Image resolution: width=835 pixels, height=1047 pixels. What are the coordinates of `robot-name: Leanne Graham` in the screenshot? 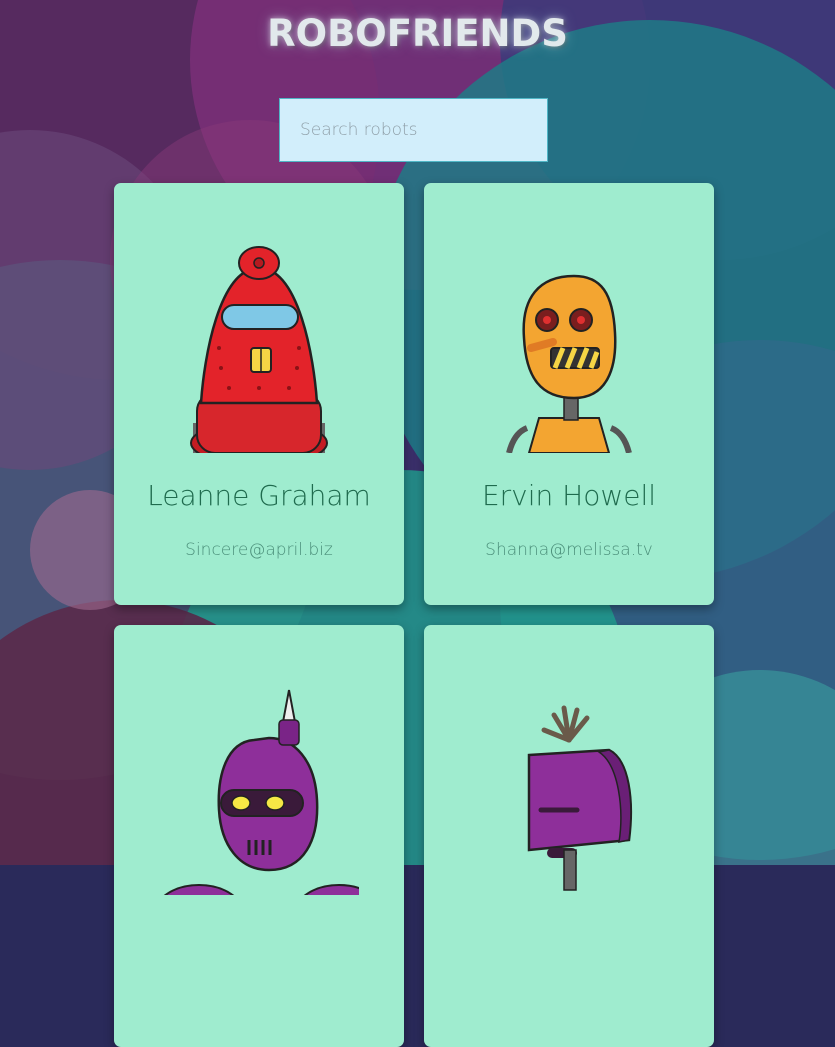 It's located at (259, 495).